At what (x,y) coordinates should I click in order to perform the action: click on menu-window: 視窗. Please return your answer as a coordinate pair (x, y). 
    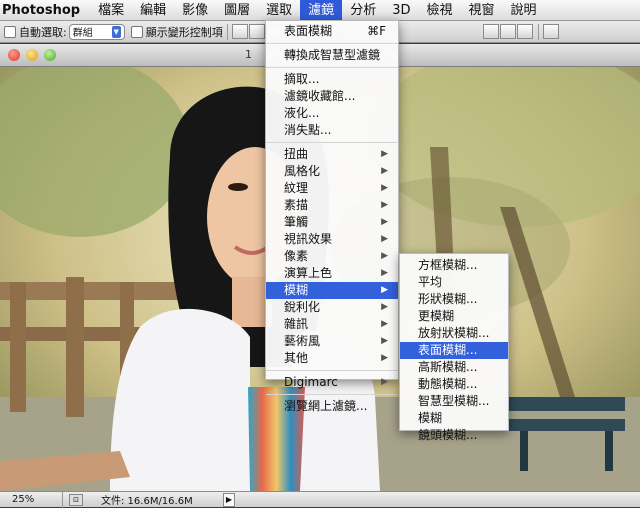
    Looking at the image, I should click on (482, 10).